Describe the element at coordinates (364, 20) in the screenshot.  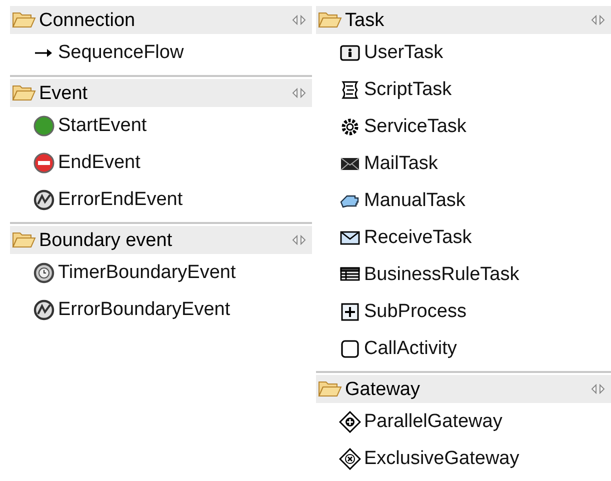
I see `group-title: Task` at that location.